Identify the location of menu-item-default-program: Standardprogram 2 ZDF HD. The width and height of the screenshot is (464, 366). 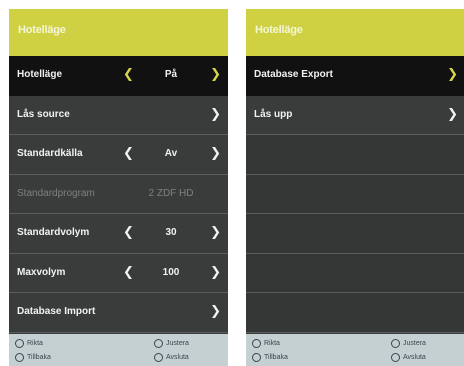
(118, 194).